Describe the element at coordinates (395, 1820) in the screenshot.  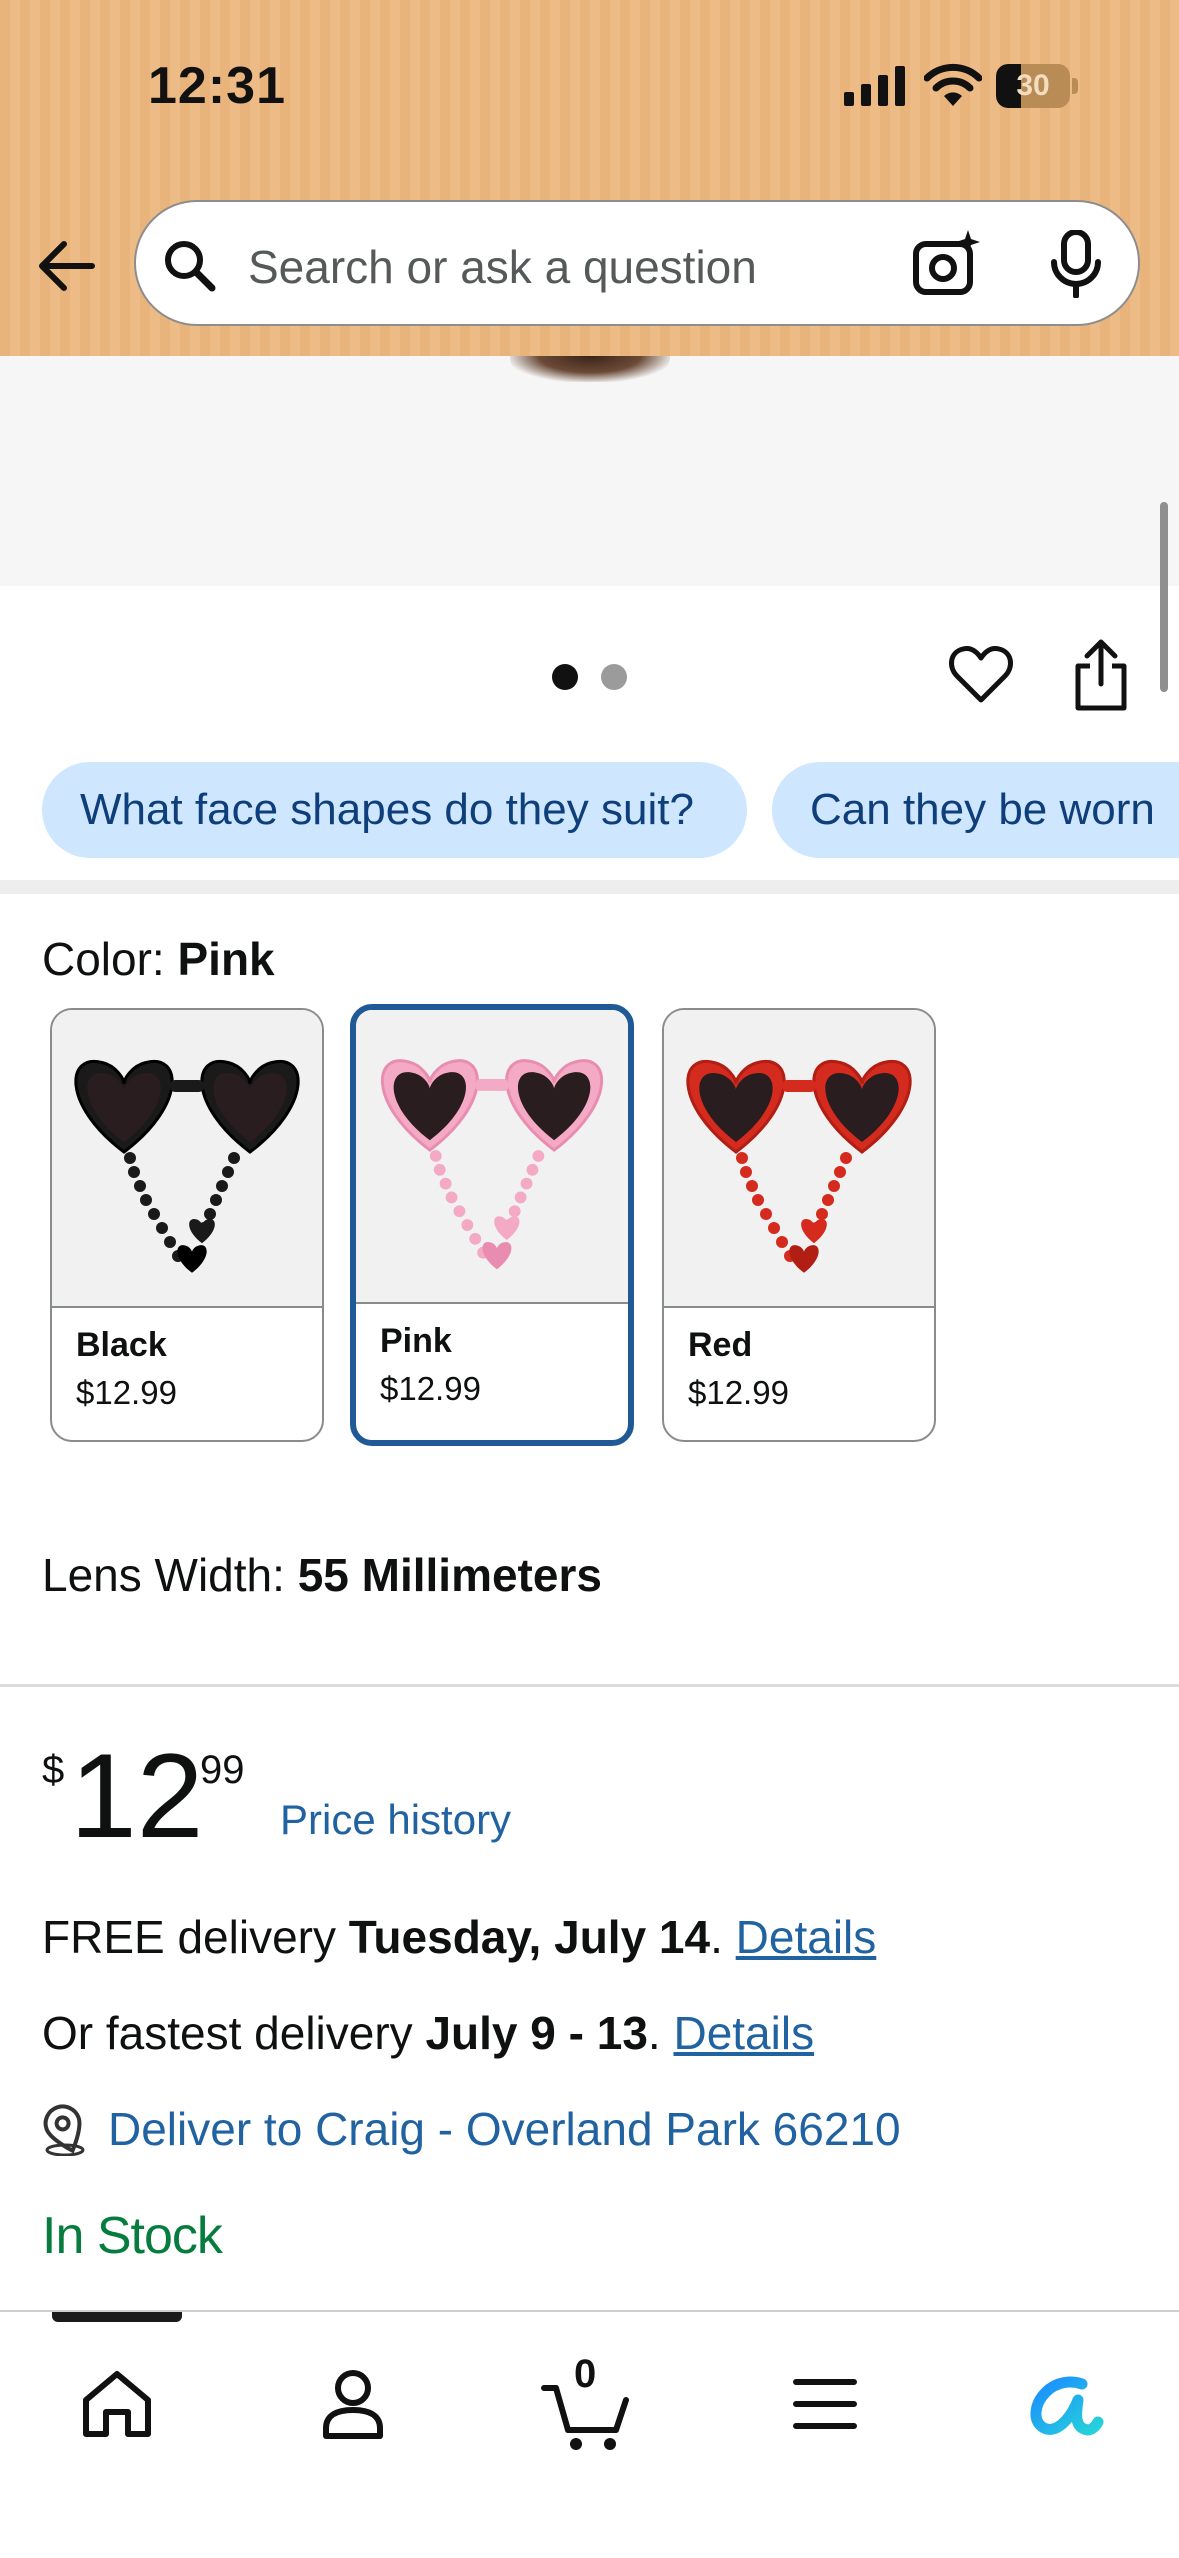
I see `price-history-link: Price history` at that location.